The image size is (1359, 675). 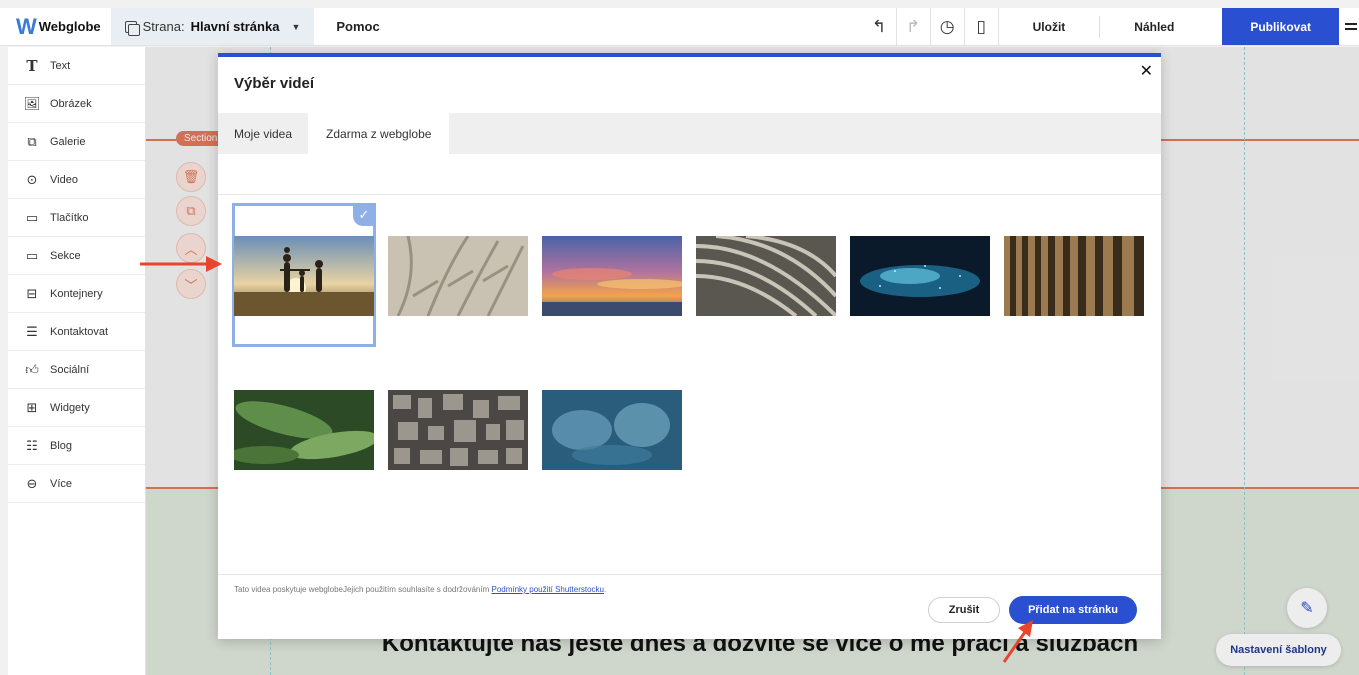 What do you see at coordinates (79, 331) in the screenshot?
I see `sidebar-item-label: Kontaktovat` at bounding box center [79, 331].